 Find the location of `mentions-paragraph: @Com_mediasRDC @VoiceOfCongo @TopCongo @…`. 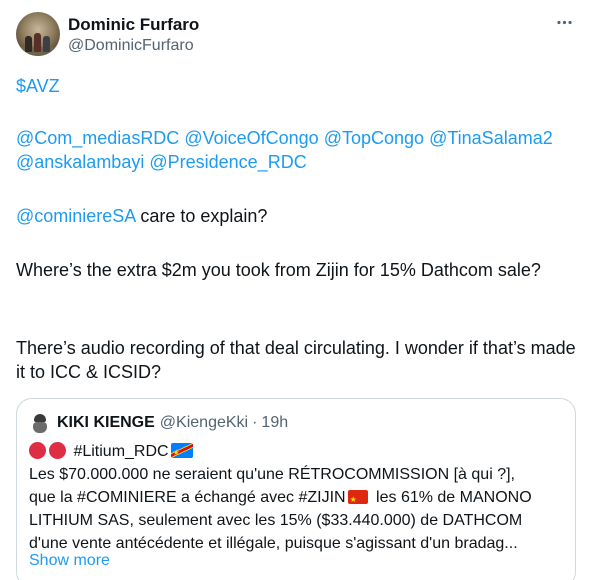

mentions-paragraph: @Com_mediasRDC @VoiceOfCongo @TopCongo @… is located at coordinates (297, 150).